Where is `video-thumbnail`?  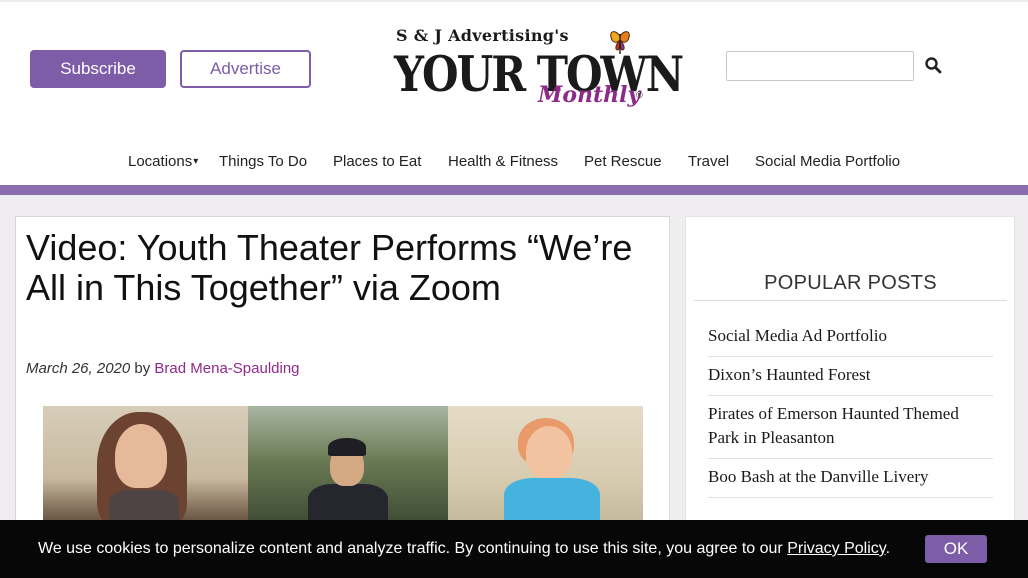 video-thumbnail is located at coordinates (343, 466).